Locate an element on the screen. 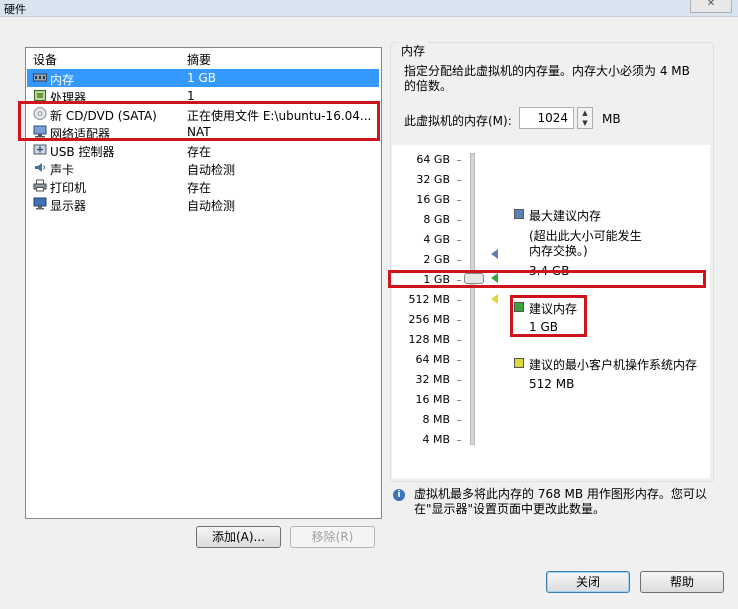  min-recommended-marker-icon is located at coordinates (494, 299).